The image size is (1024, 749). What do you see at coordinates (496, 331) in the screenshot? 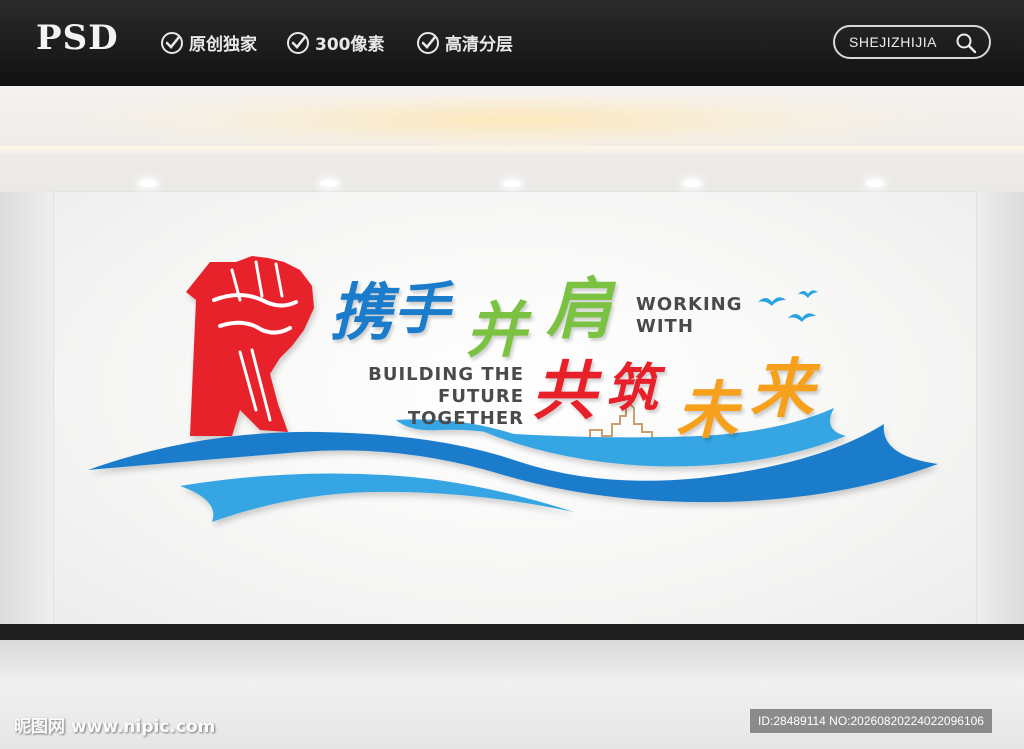
I see `slogan-char: 并` at bounding box center [496, 331].